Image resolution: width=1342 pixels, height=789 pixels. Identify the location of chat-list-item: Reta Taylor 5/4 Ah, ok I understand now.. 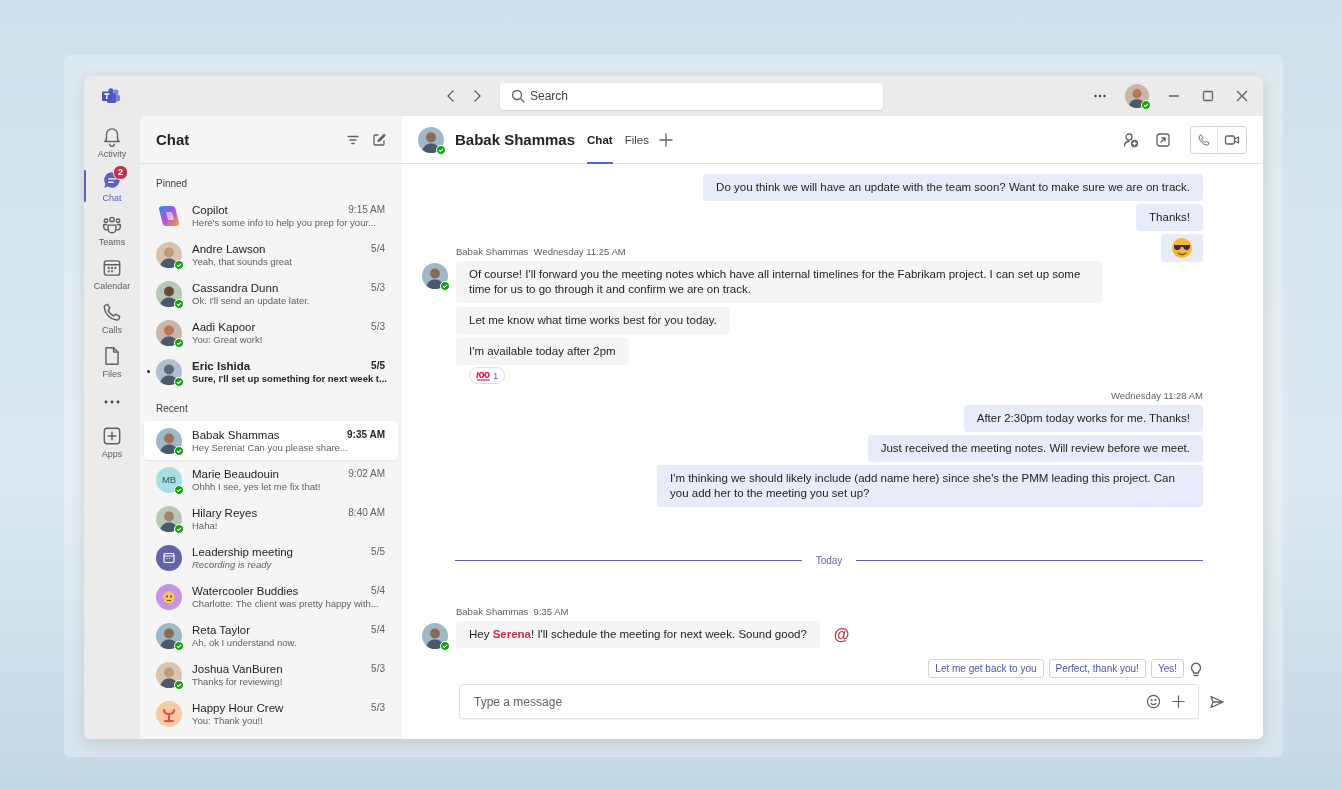
(271, 635).